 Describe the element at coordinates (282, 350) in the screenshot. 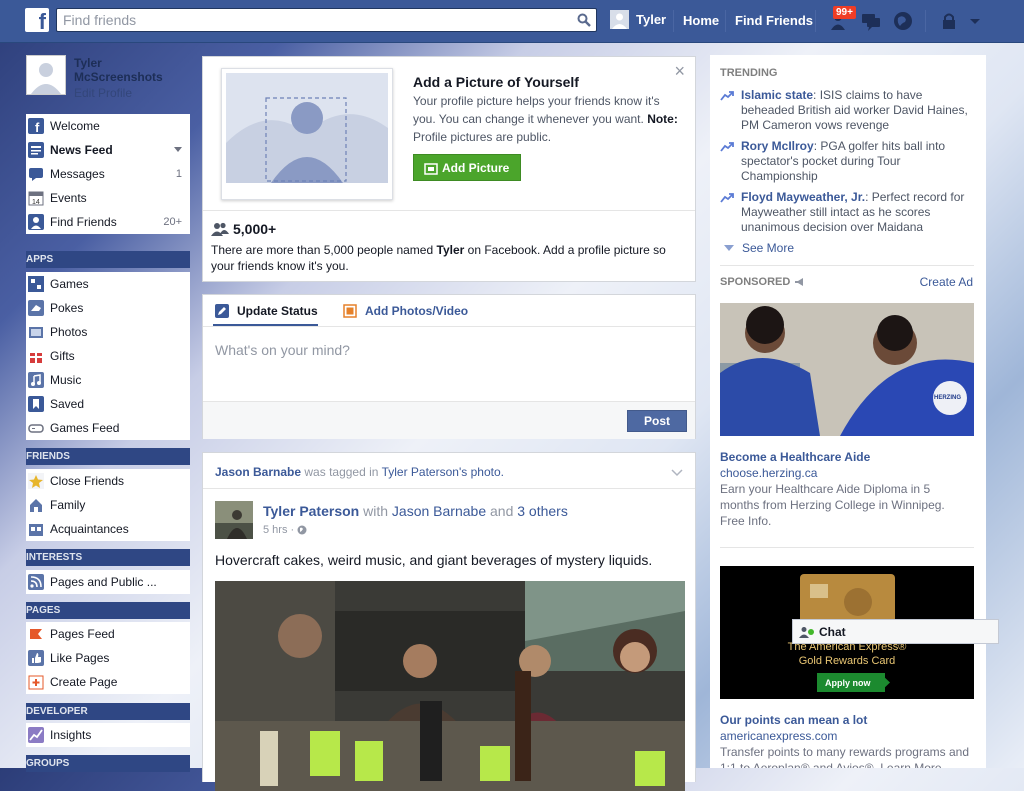

I see `status-input: What's on your mind?` at that location.